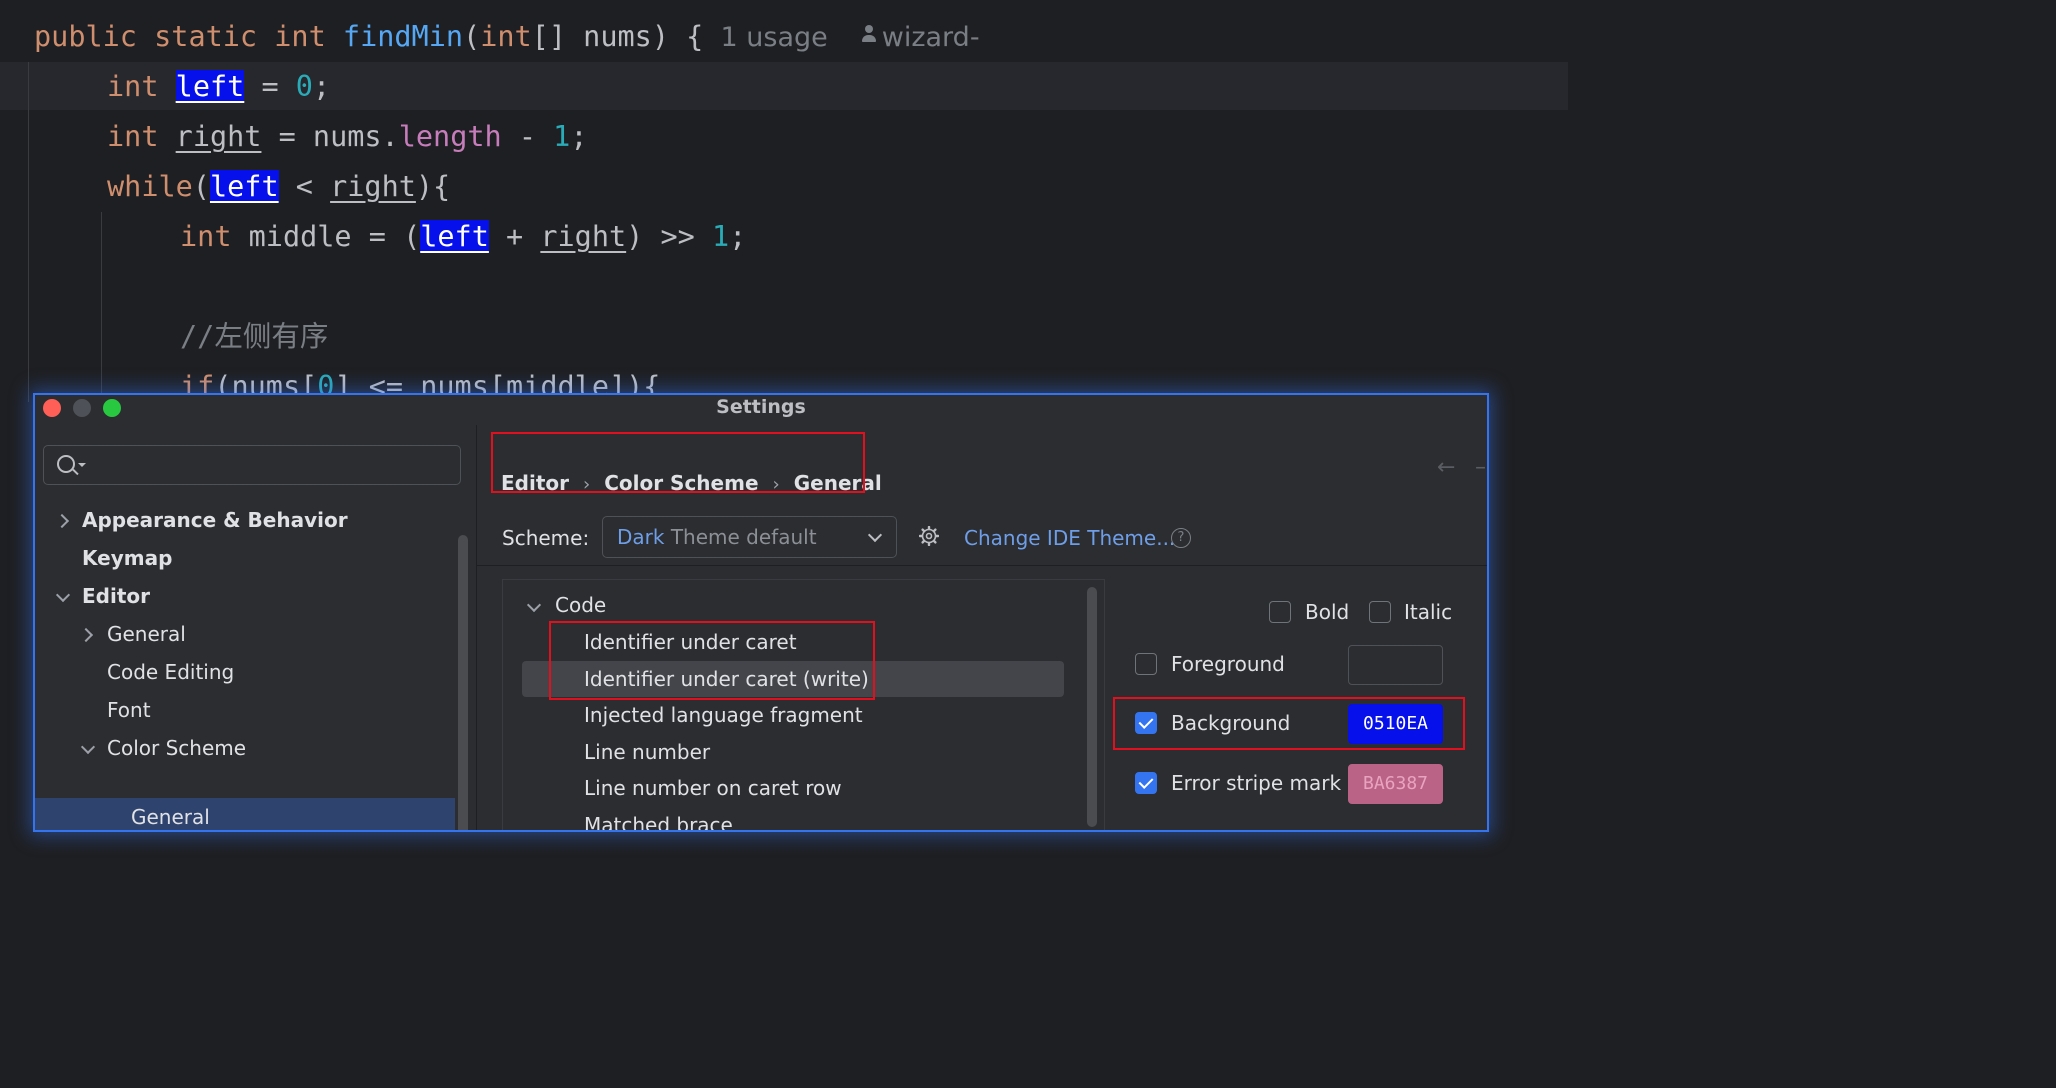  I want to click on tree-item-keymap: Keymap, so click(127, 558).